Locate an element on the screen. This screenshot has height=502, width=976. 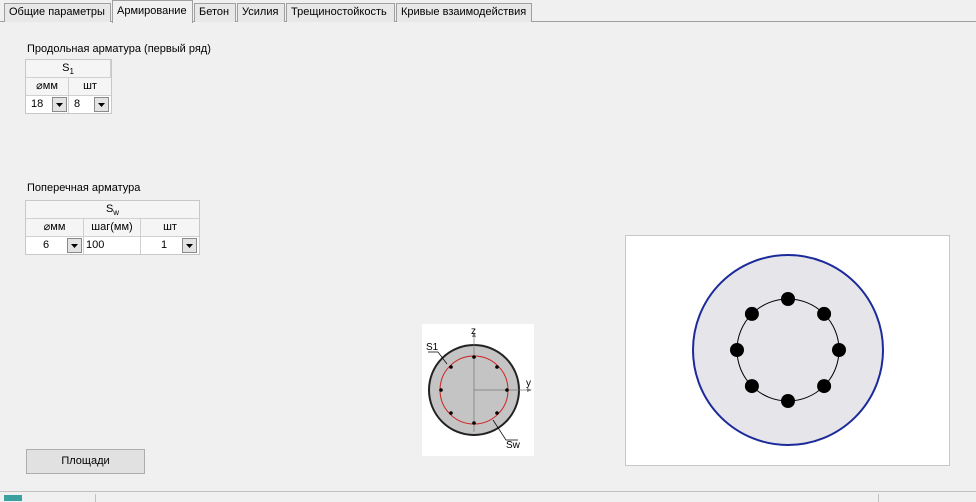
longitudinal-count-select: 8 is located at coordinates (90, 104).